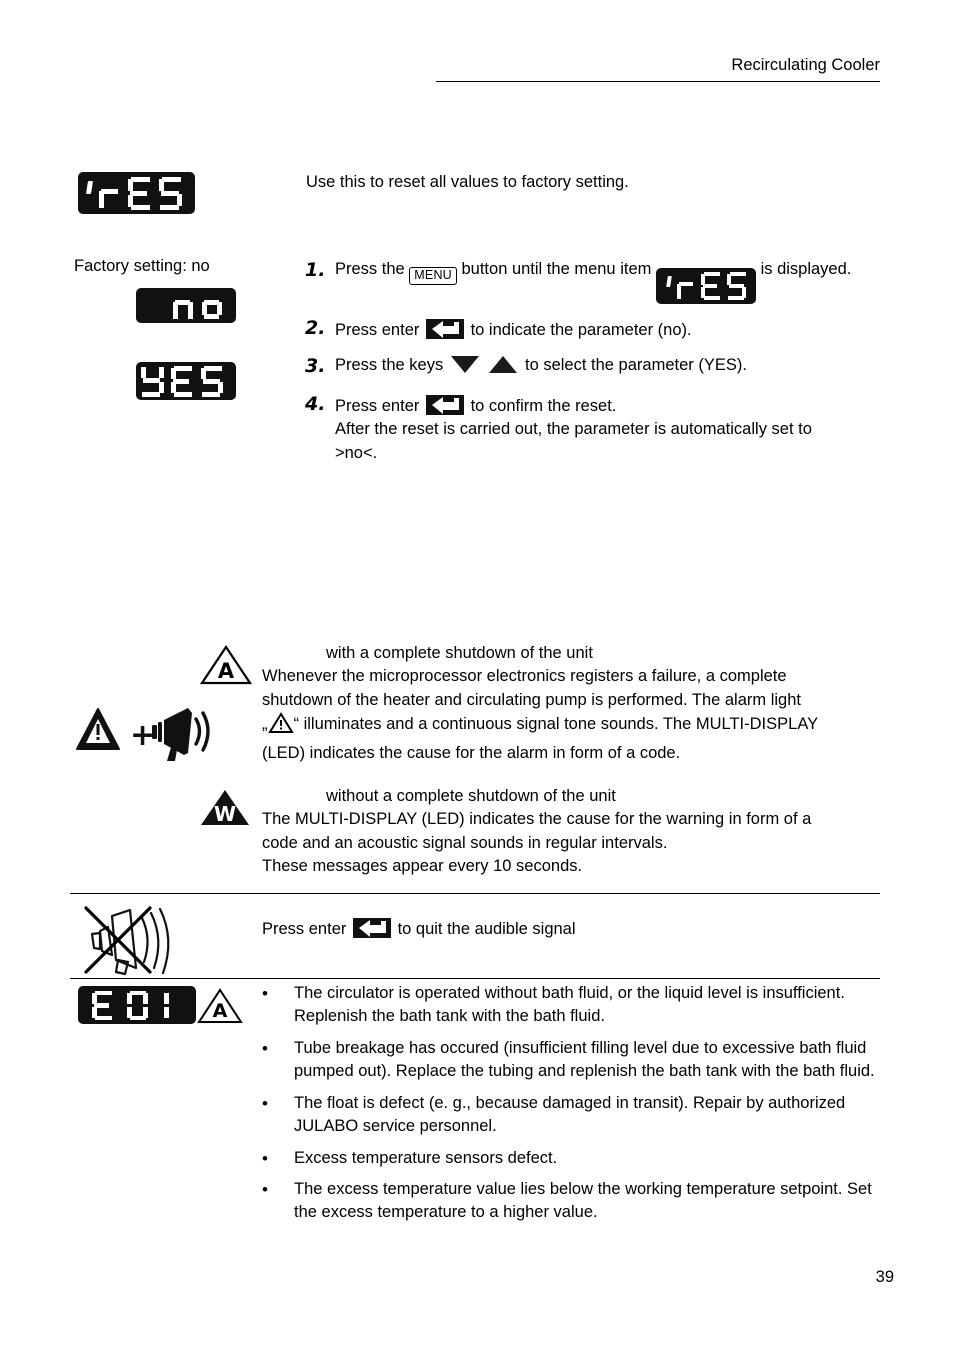 The image size is (954, 1351). What do you see at coordinates (475, 978) in the screenshot?
I see `divider-bottom` at bounding box center [475, 978].